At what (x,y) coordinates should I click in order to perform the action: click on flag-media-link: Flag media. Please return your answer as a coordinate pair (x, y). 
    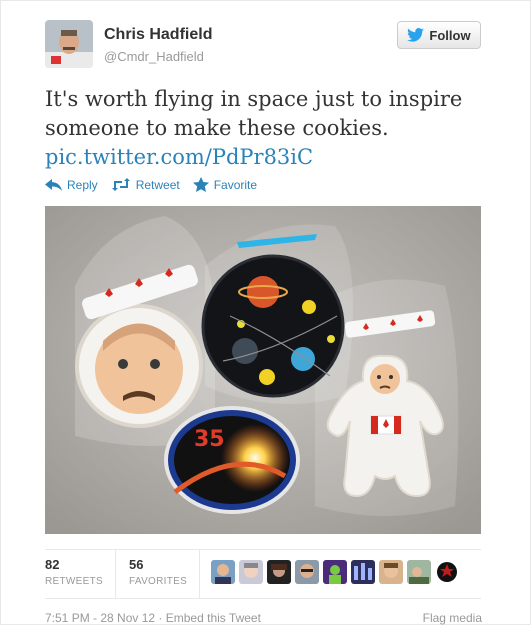
    Looking at the image, I should click on (452, 618).